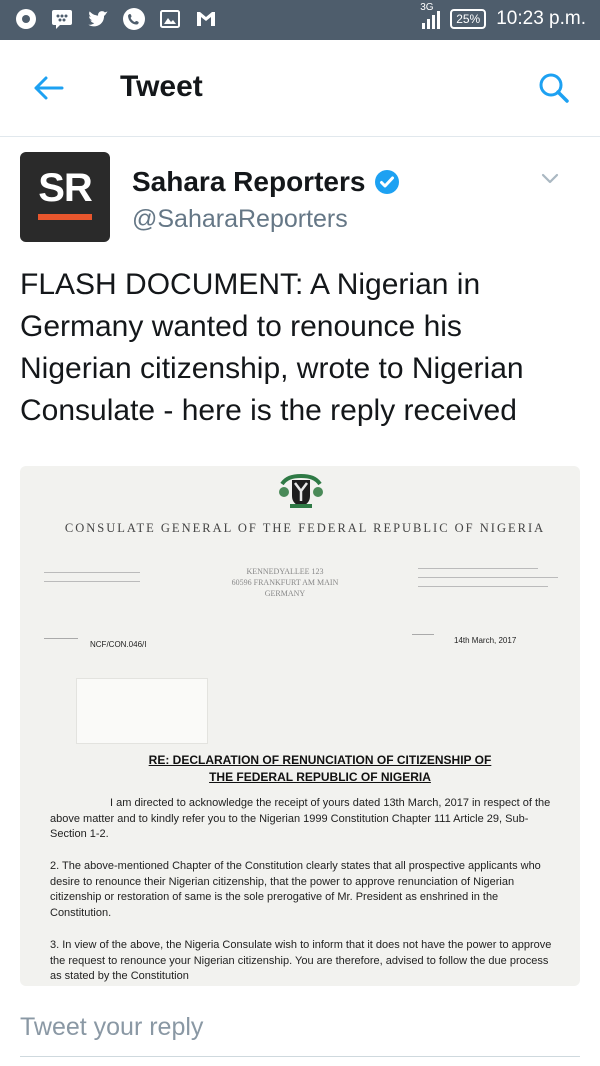  What do you see at coordinates (300, 20) in the screenshot?
I see `status-bar: 3G 25% 10:23 p.m.` at bounding box center [300, 20].